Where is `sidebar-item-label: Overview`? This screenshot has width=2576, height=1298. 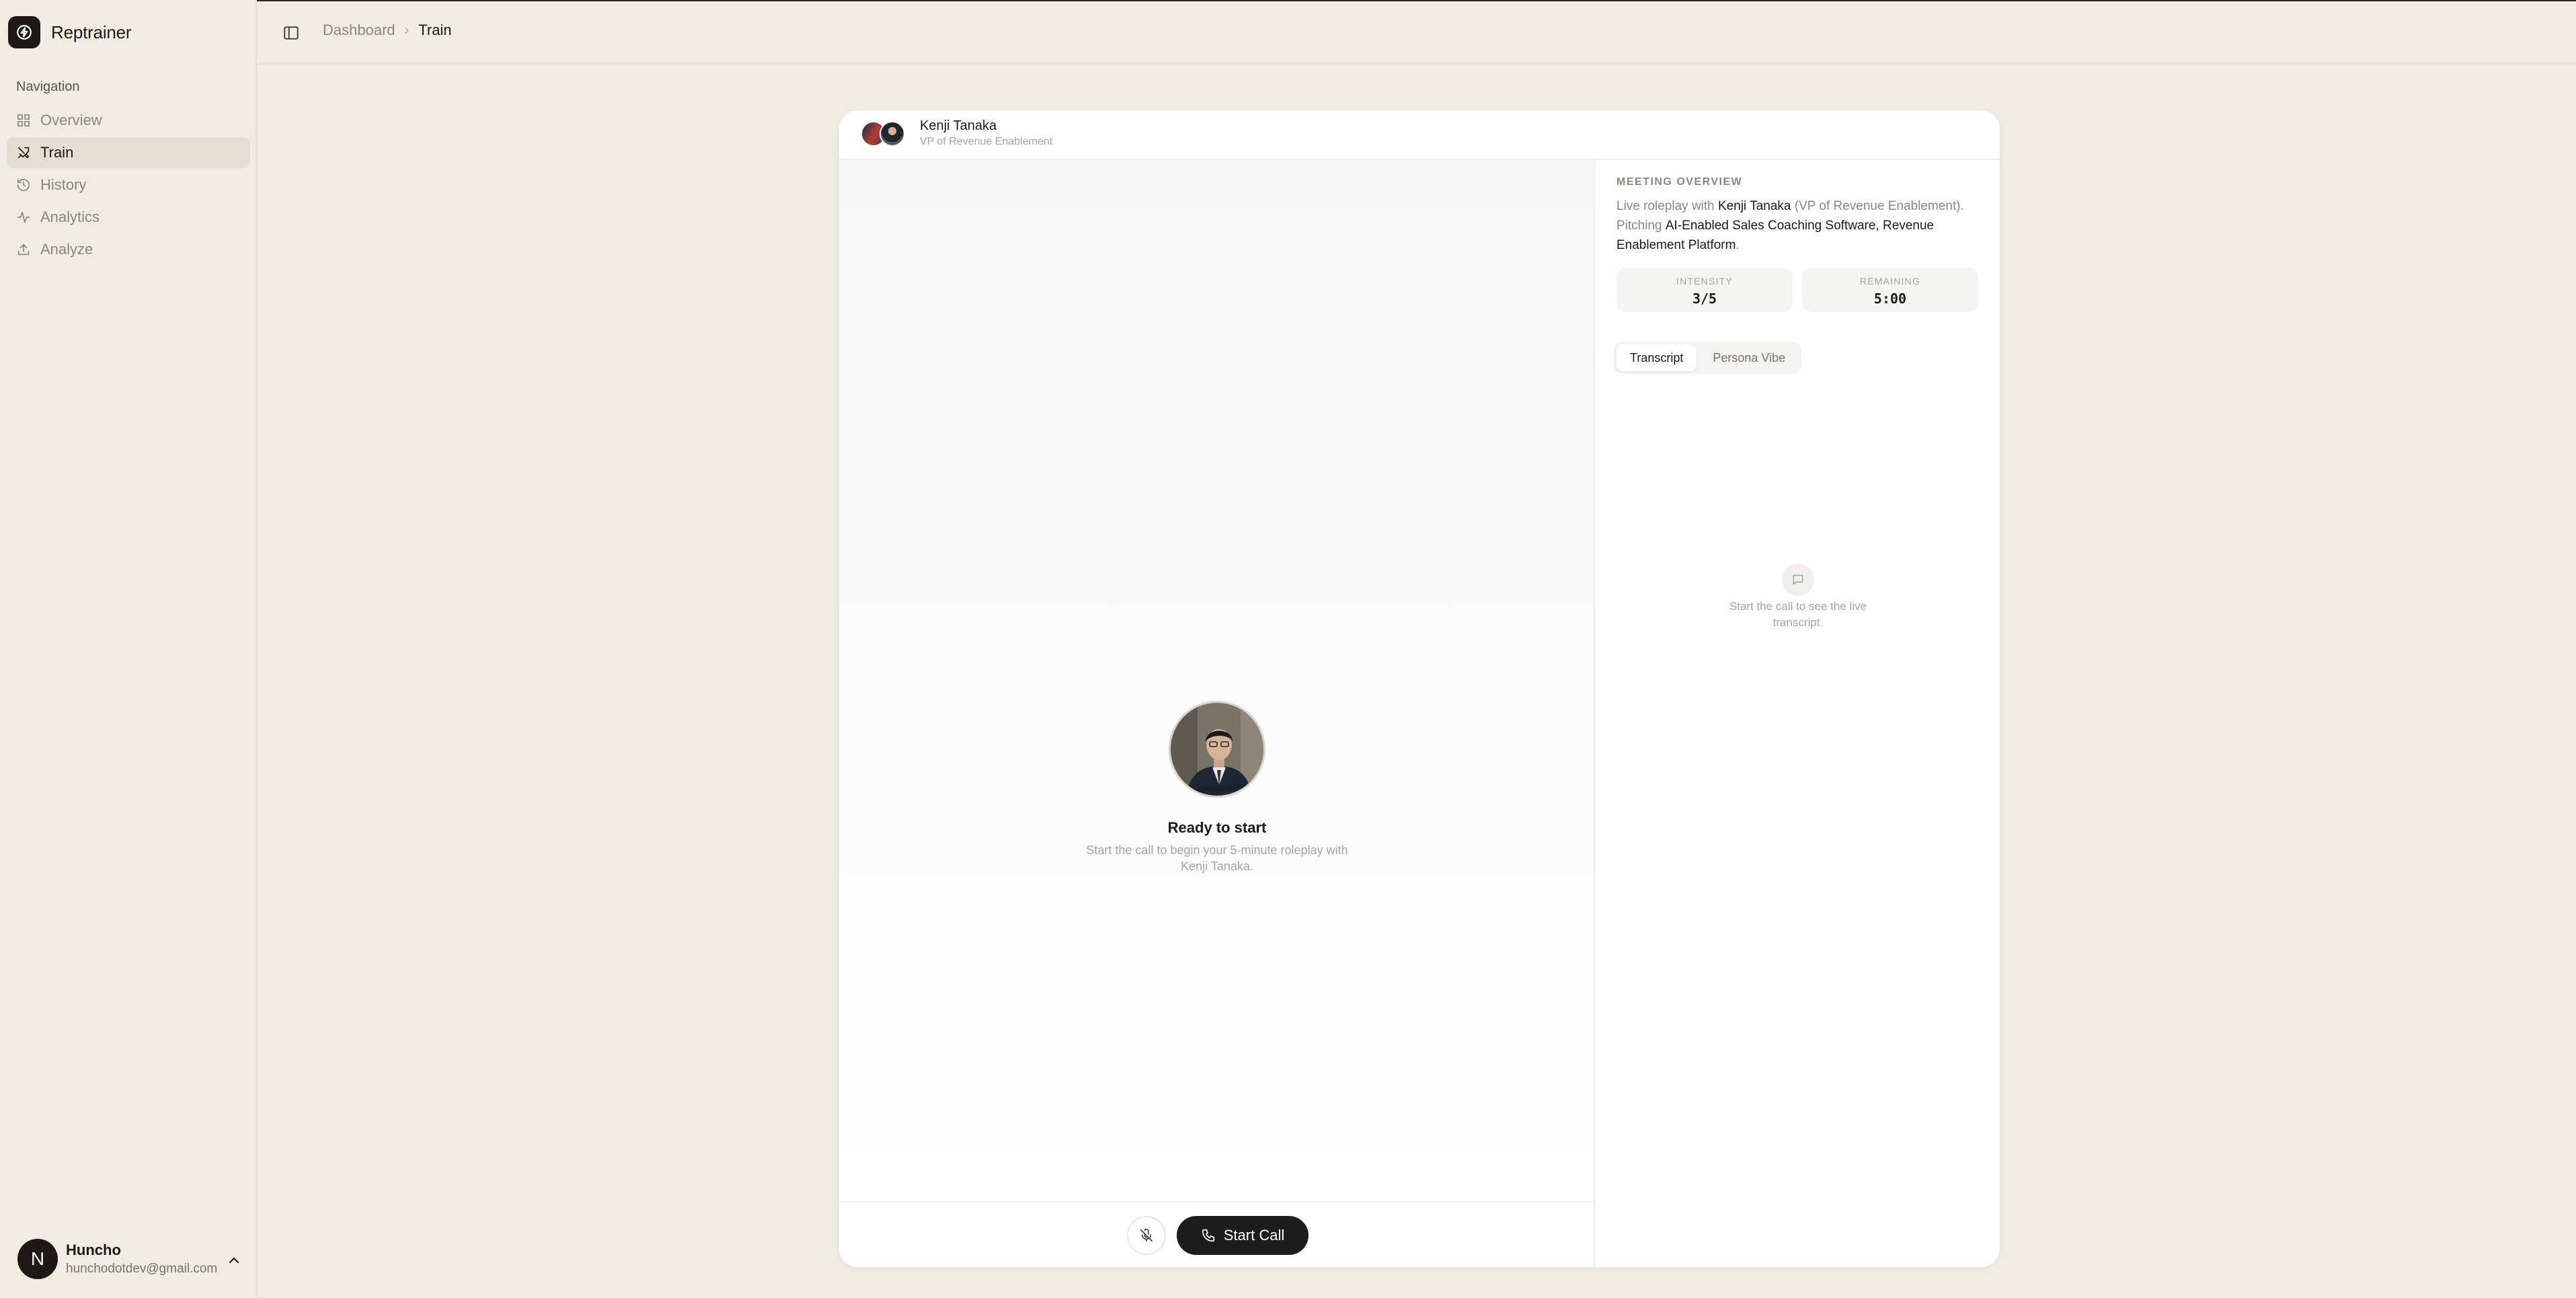 sidebar-item-label: Overview is located at coordinates (71, 120).